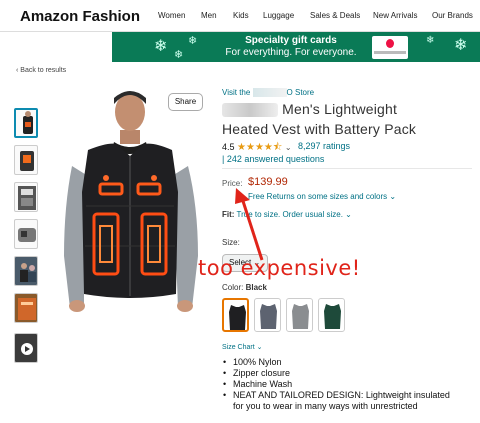 This screenshot has height=423, width=480. What do you see at coordinates (249, 224) in the screenshot?
I see `annotation-arrow` at bounding box center [249, 224].